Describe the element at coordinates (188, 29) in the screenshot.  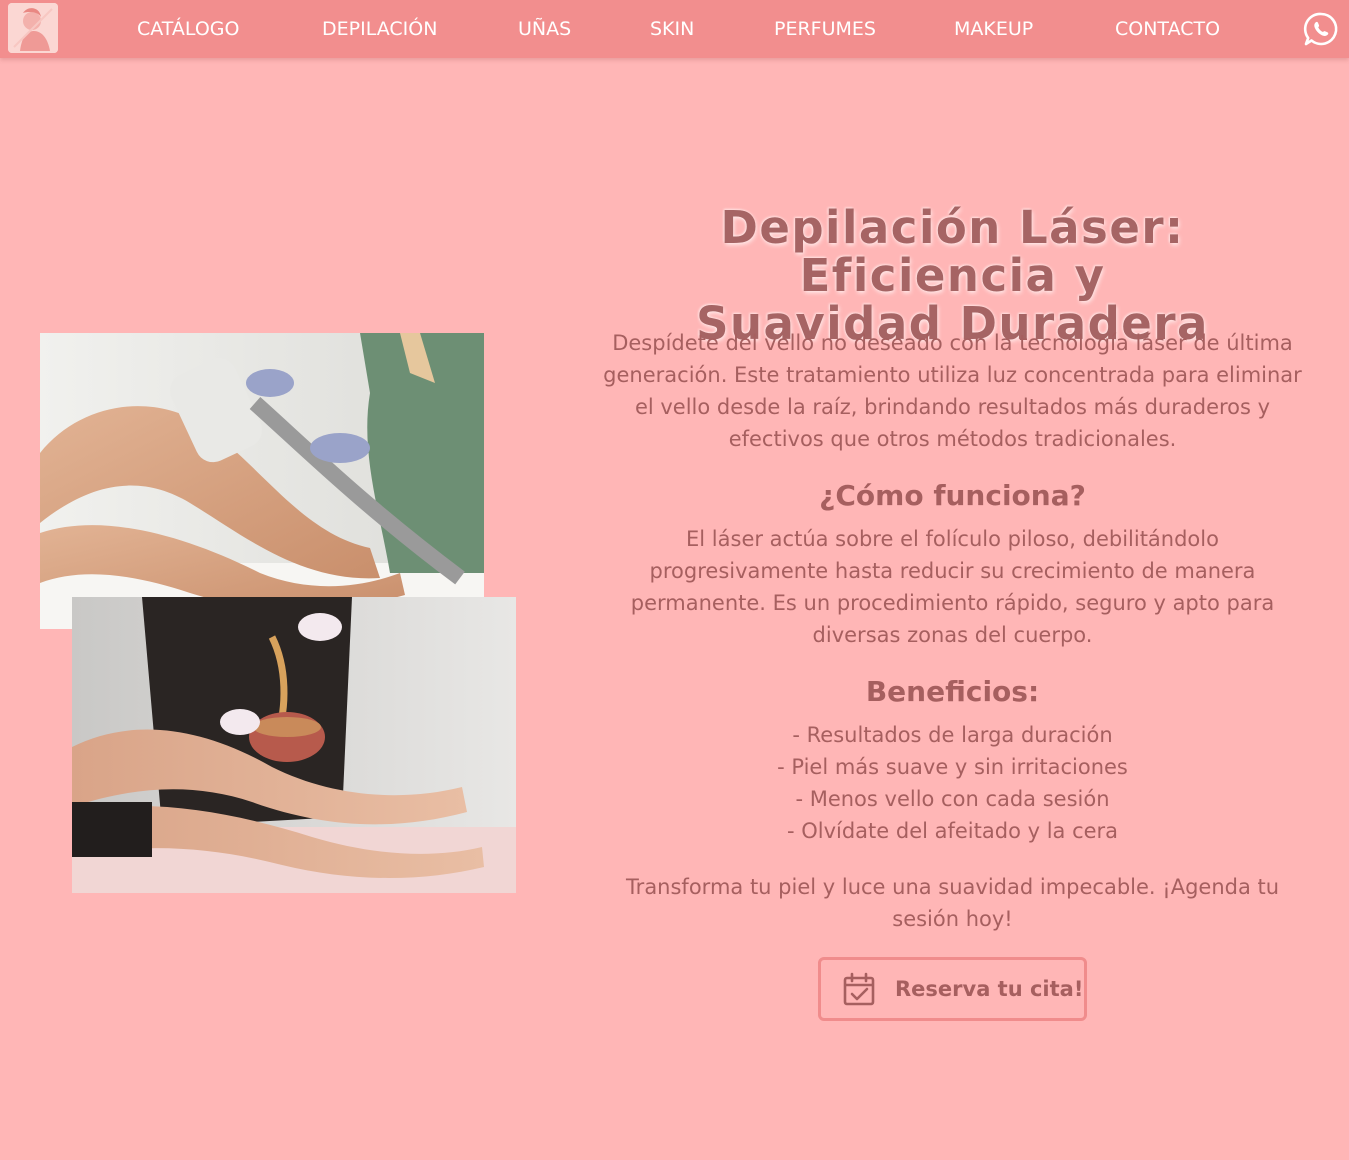
I see `nav-item-catalogo: CATÁLOGO` at that location.